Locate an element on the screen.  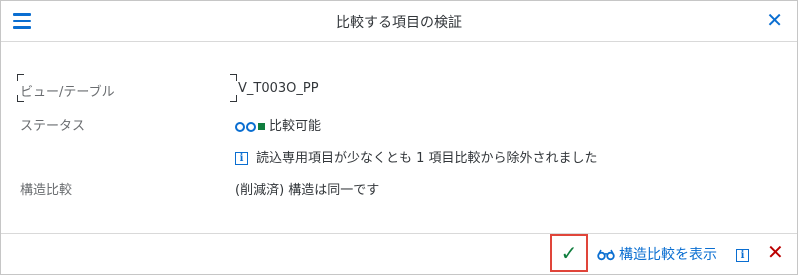
status-message-row: i 読込専用項目が少なくとも 1 項目比較から除外されました is located at coordinates (416, 156).